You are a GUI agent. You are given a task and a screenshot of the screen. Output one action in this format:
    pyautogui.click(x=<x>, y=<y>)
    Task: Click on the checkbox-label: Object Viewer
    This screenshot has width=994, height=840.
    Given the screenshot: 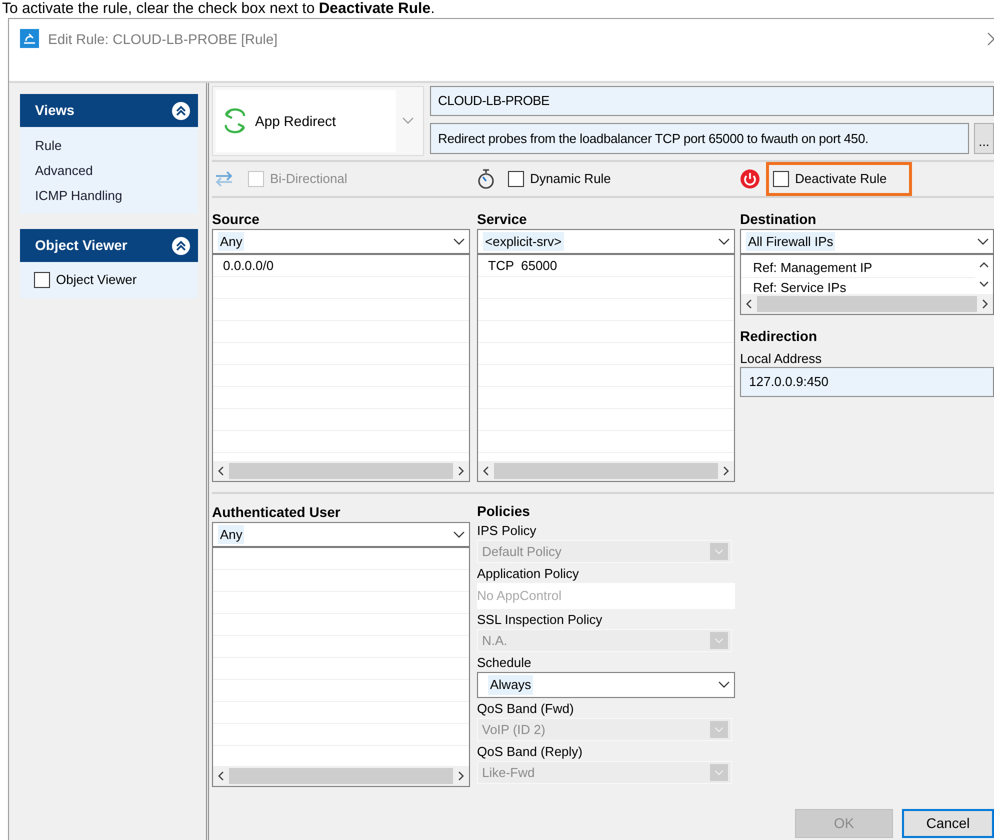 What is the action you would take?
    pyautogui.click(x=96, y=280)
    